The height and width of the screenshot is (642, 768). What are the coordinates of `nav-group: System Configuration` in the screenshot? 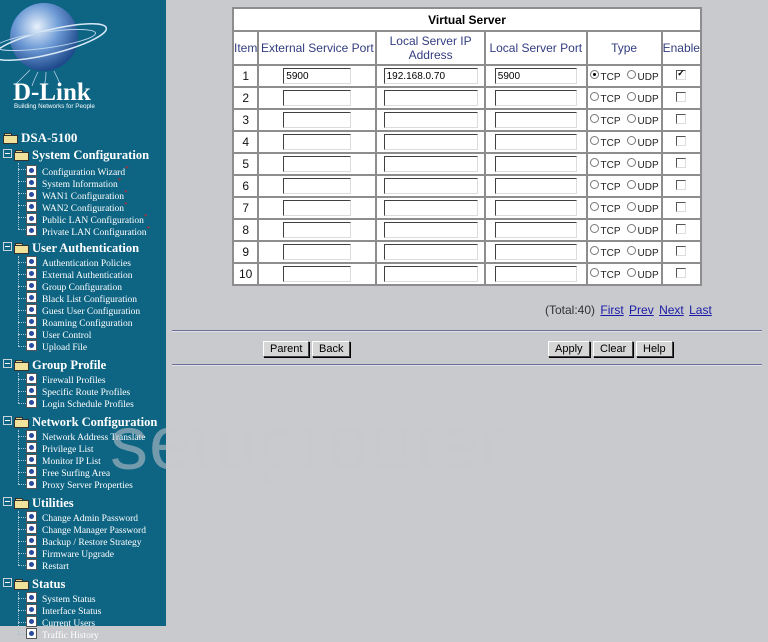 It's located at (76, 155).